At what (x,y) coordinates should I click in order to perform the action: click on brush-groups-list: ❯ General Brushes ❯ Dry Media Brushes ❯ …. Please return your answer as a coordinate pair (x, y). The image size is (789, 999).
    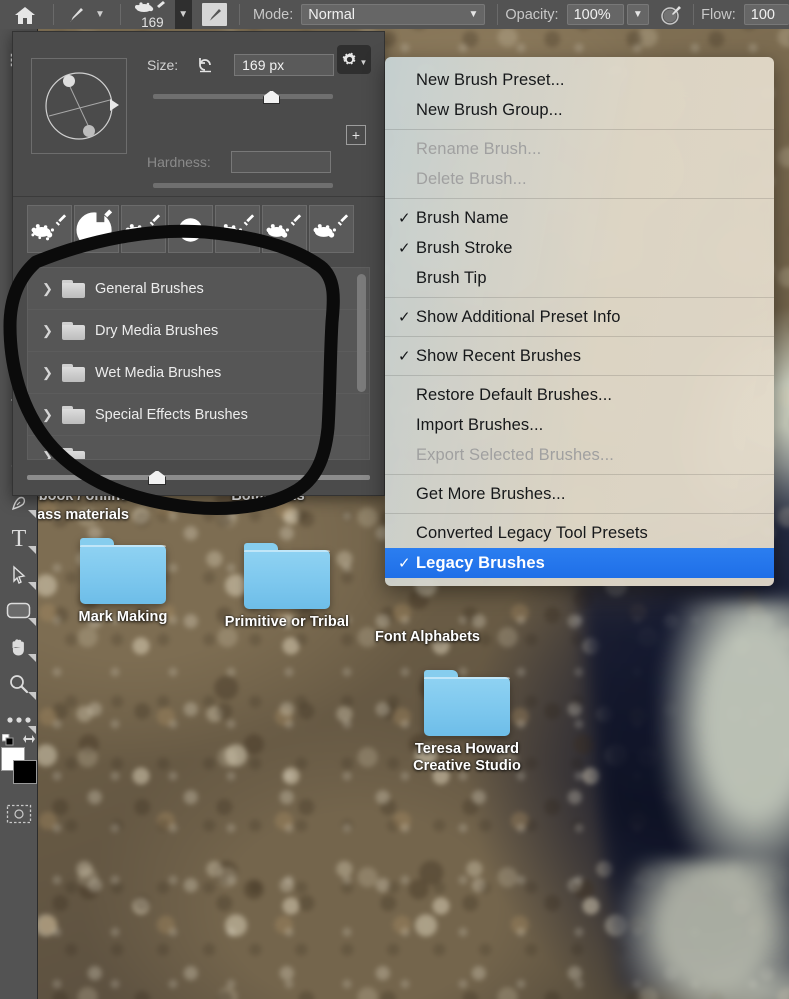
    Looking at the image, I should click on (198, 363).